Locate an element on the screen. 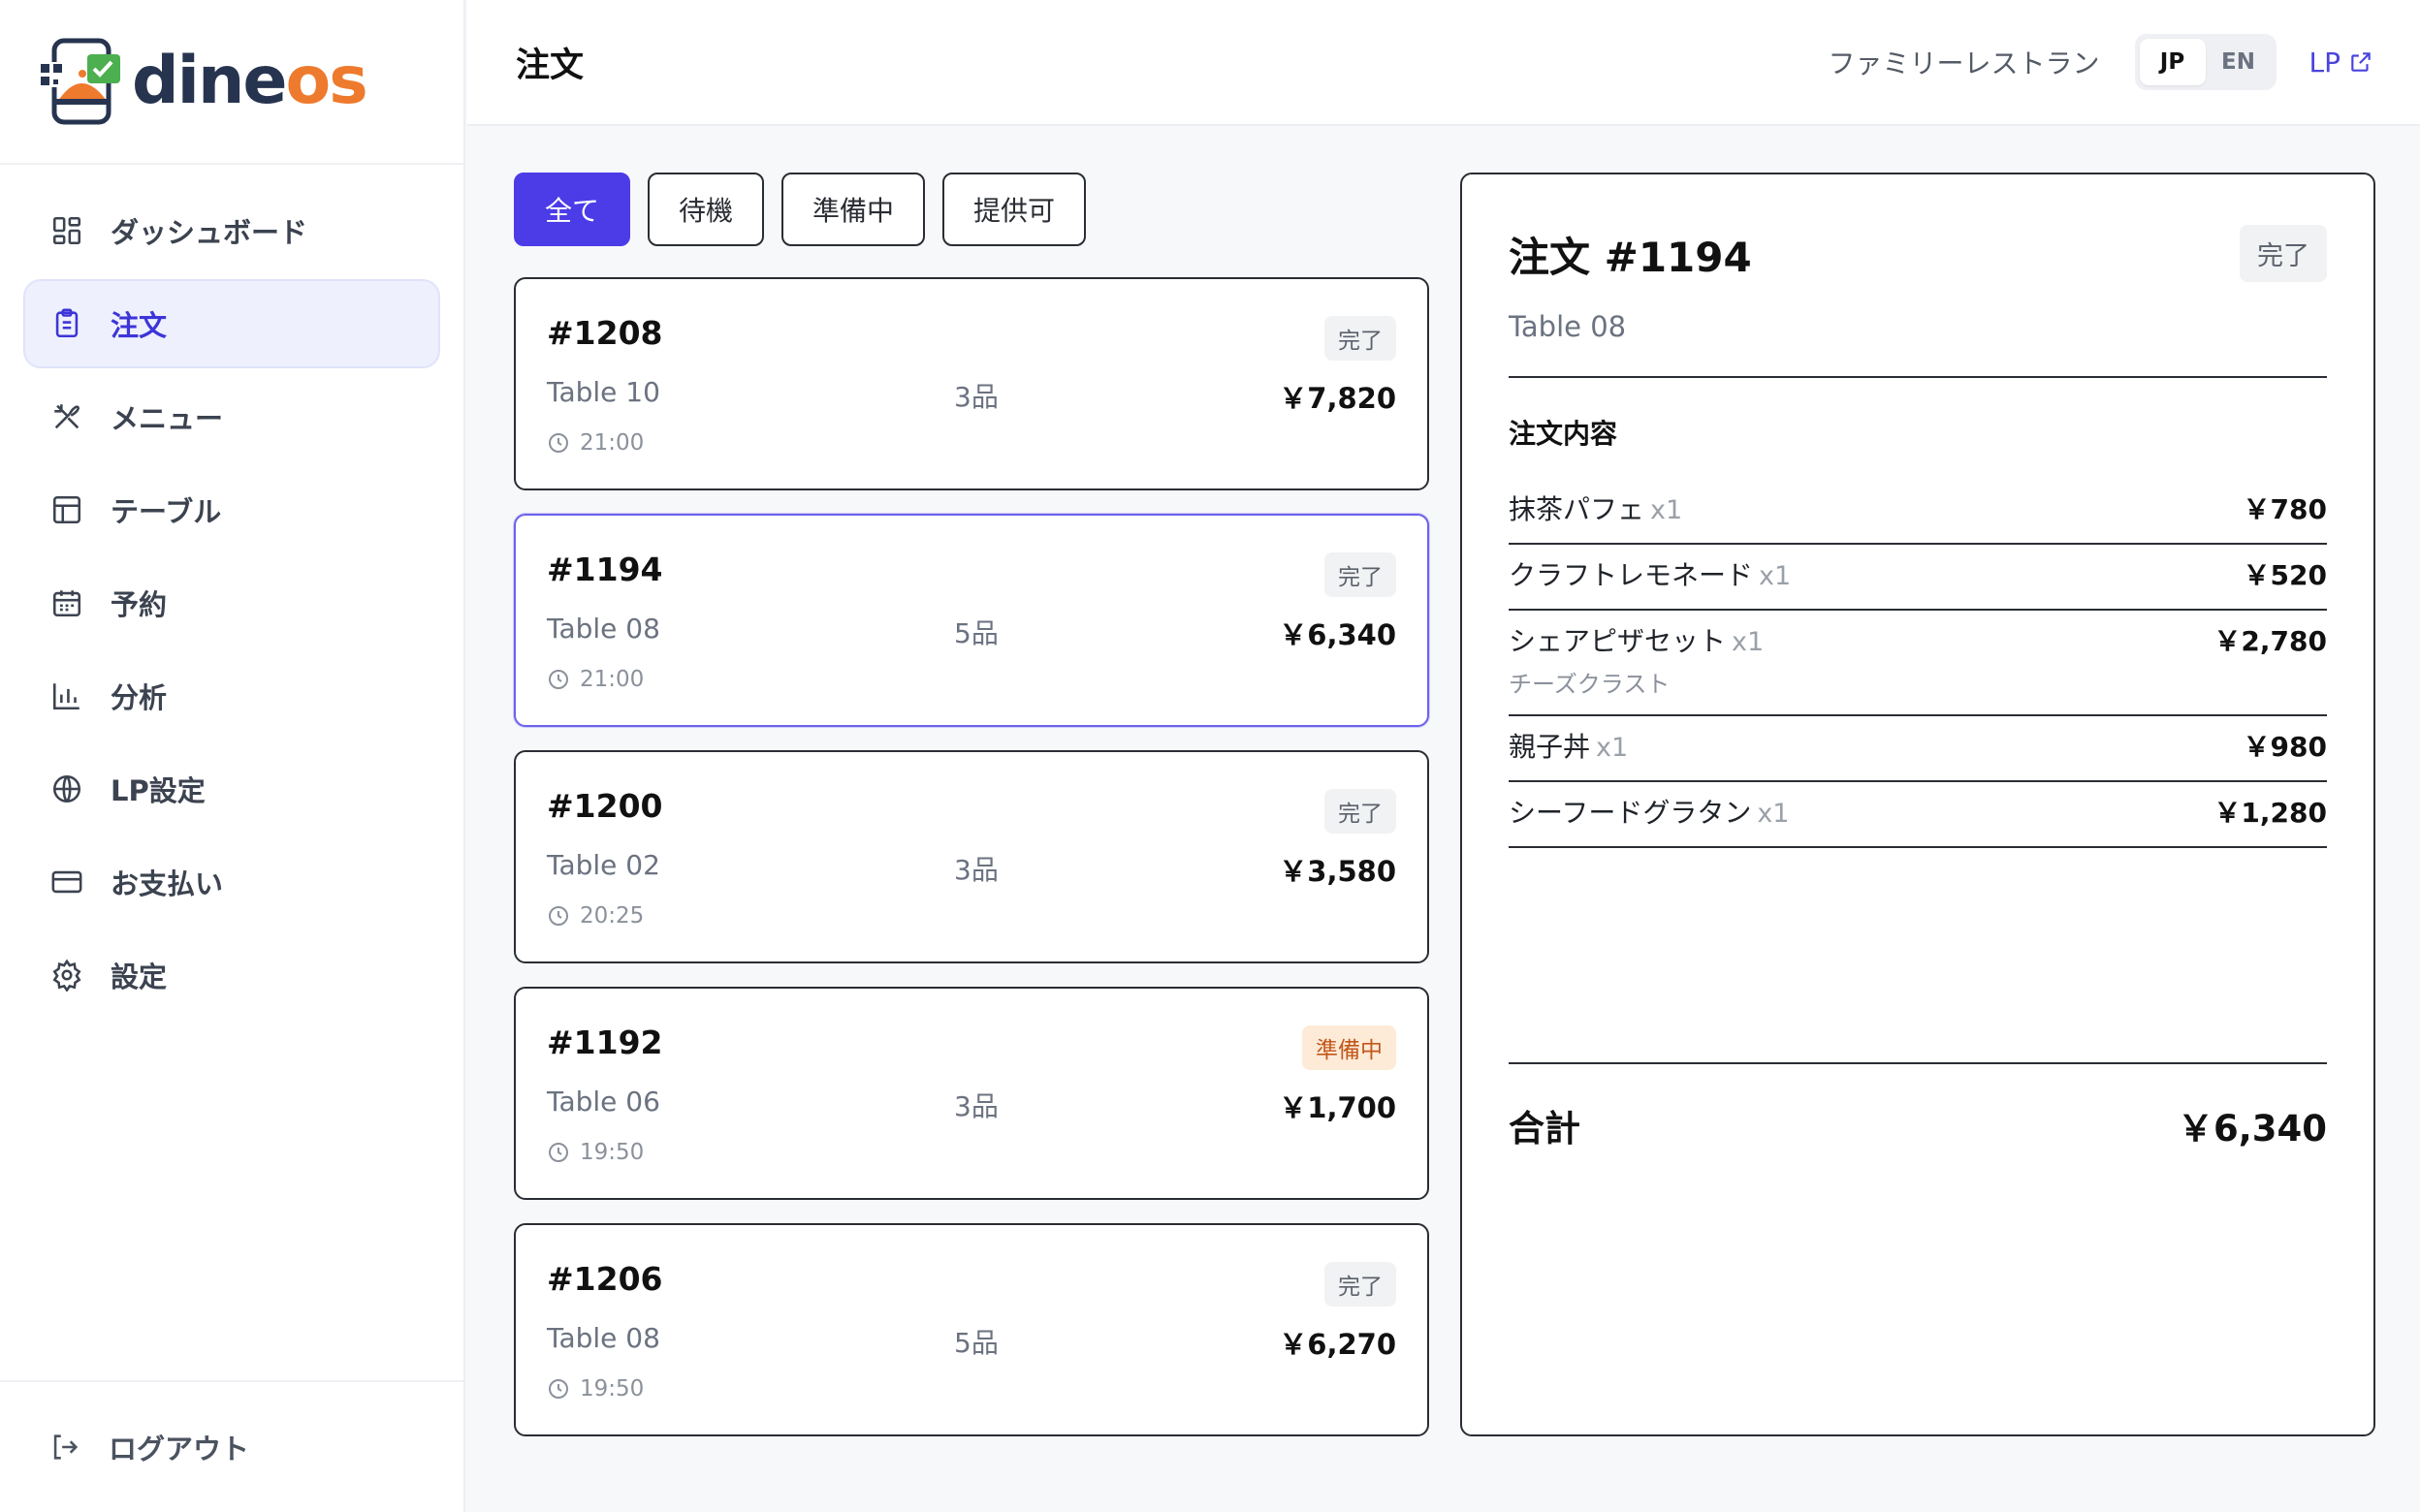 This screenshot has height=1512, width=2420. order-table: Table 10 is located at coordinates (603, 392).